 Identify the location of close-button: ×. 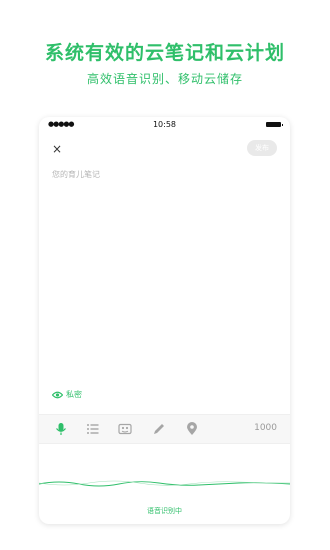
(57, 149).